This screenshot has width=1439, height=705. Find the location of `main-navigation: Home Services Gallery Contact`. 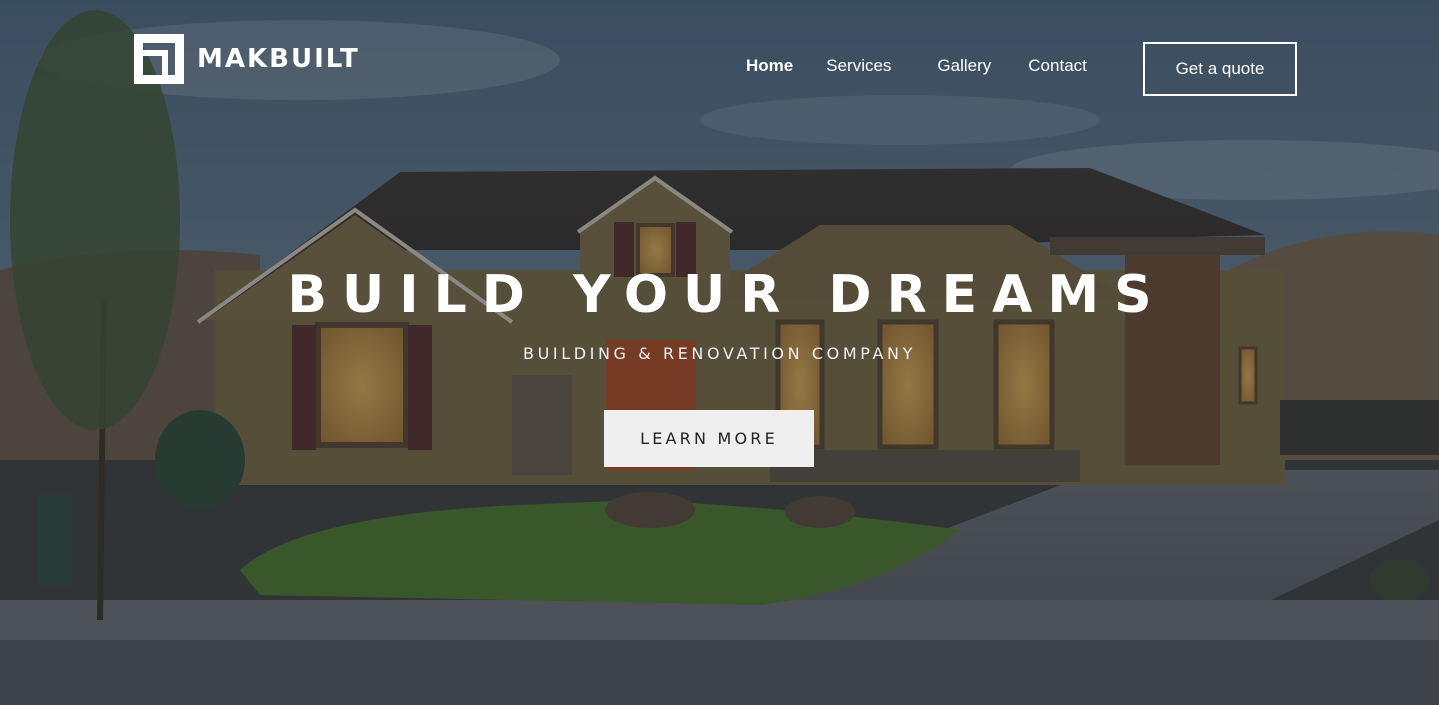

main-navigation: Home Services Gallery Contact is located at coordinates (916, 66).